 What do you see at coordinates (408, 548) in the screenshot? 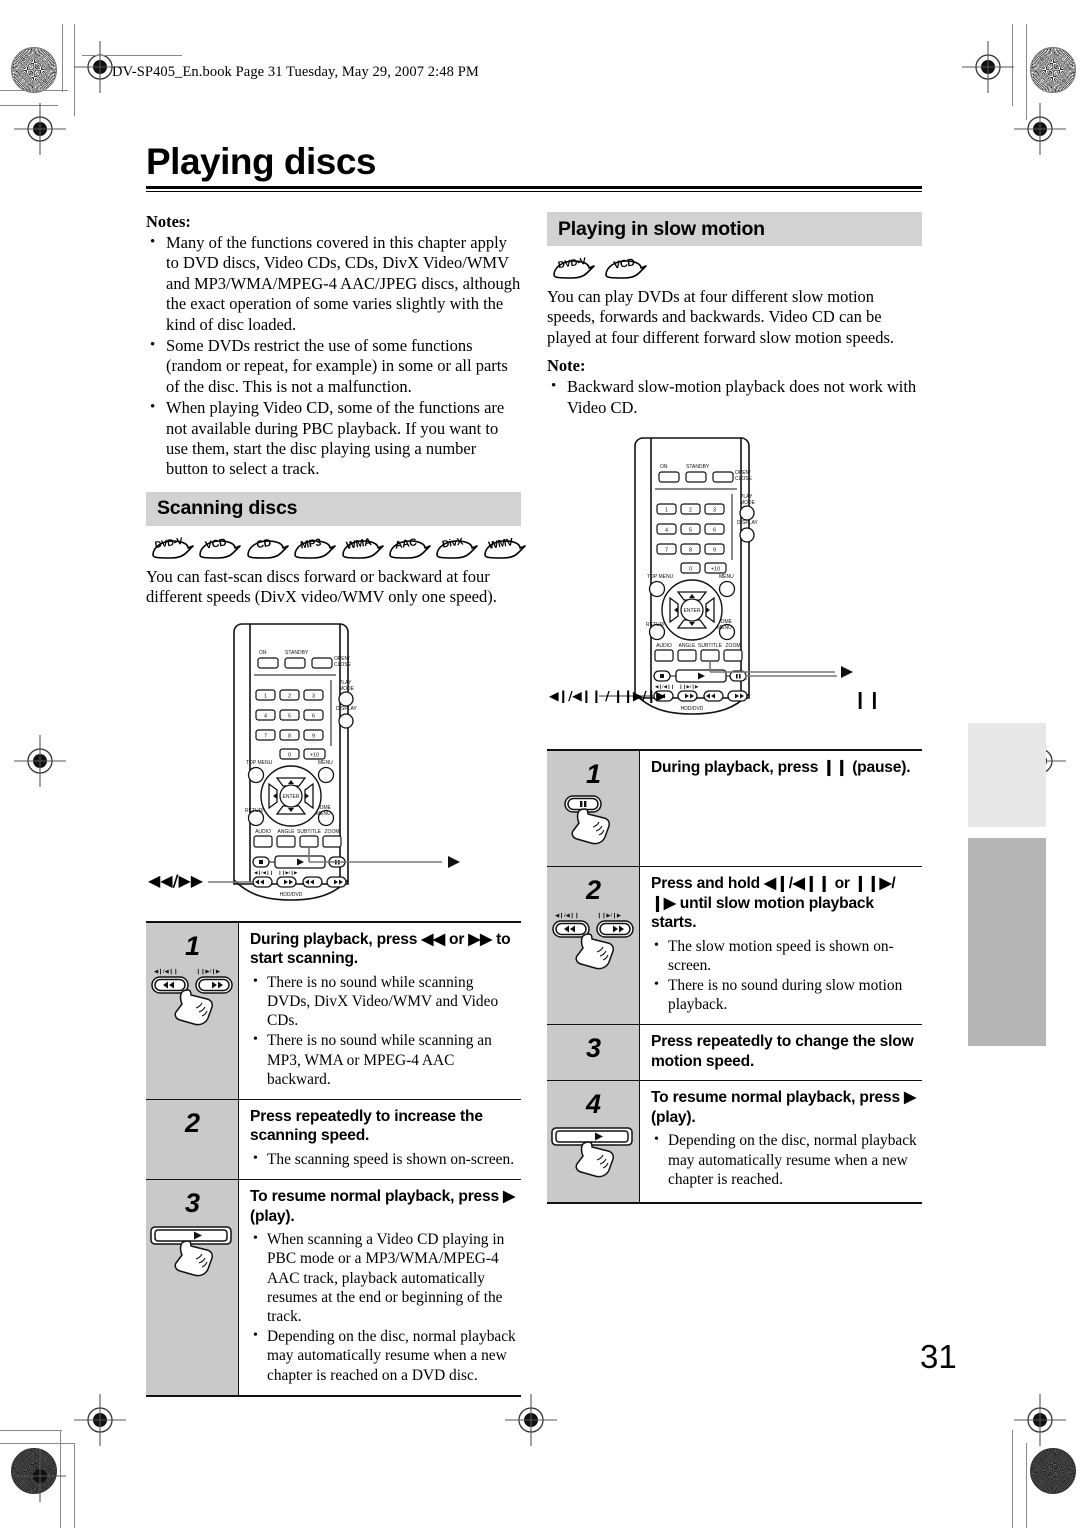
I see `disc-badge-aac: AAC` at bounding box center [408, 548].